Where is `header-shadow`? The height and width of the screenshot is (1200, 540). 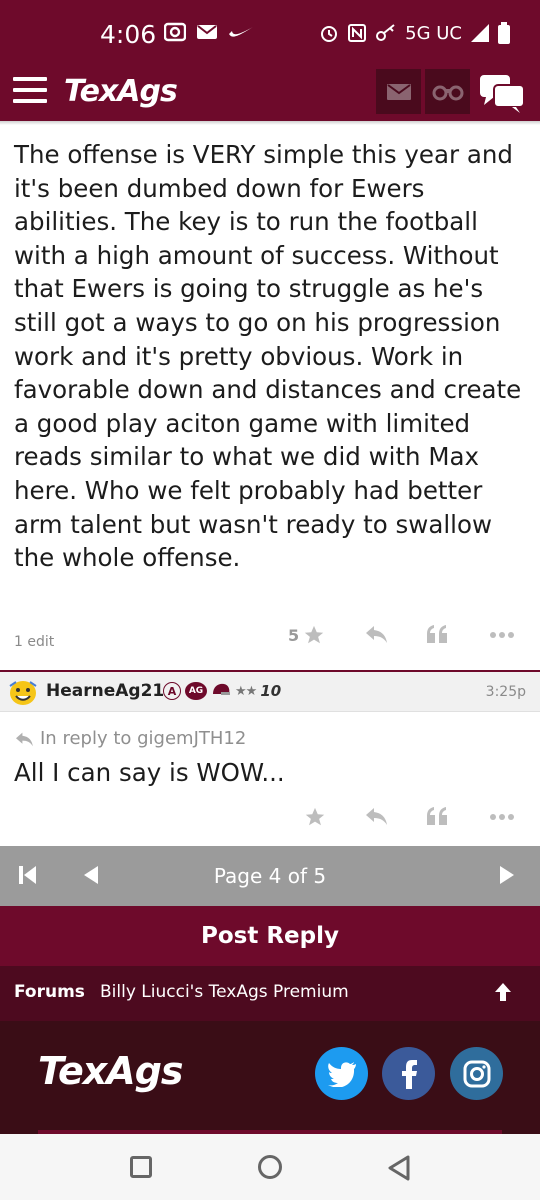
header-shadow is located at coordinates (270, 123).